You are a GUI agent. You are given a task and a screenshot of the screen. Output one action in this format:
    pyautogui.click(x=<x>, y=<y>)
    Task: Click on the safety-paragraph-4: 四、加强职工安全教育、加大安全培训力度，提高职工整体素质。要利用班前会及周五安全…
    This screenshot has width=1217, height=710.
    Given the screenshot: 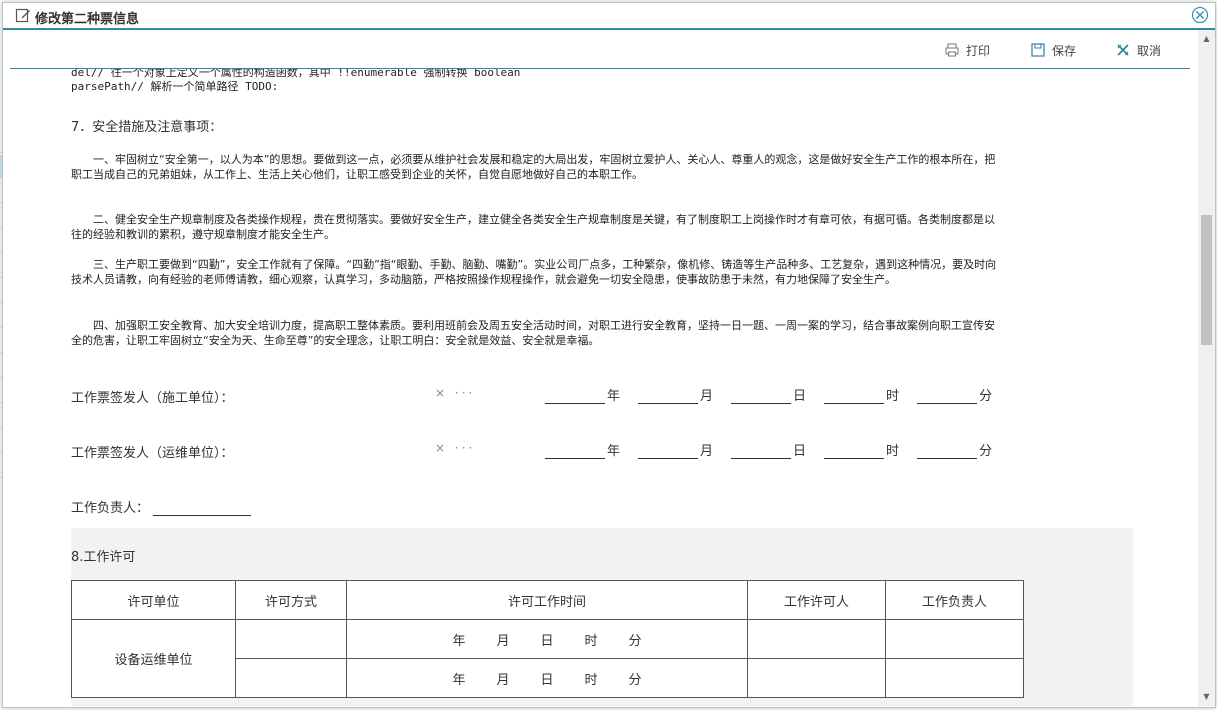 What is the action you would take?
    pyautogui.click(x=533, y=333)
    